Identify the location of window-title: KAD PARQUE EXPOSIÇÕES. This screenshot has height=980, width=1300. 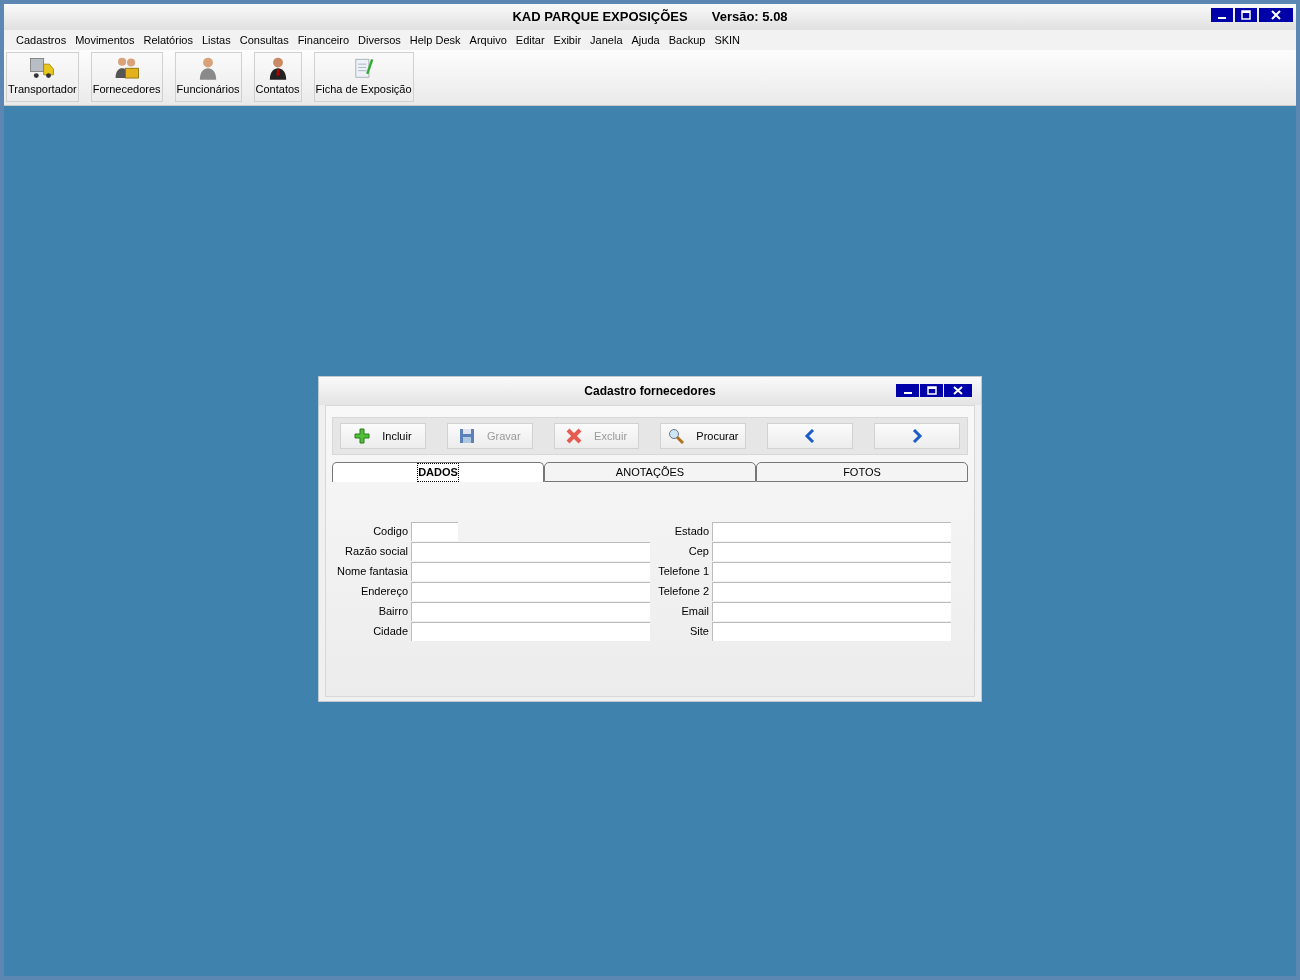
(600, 17).